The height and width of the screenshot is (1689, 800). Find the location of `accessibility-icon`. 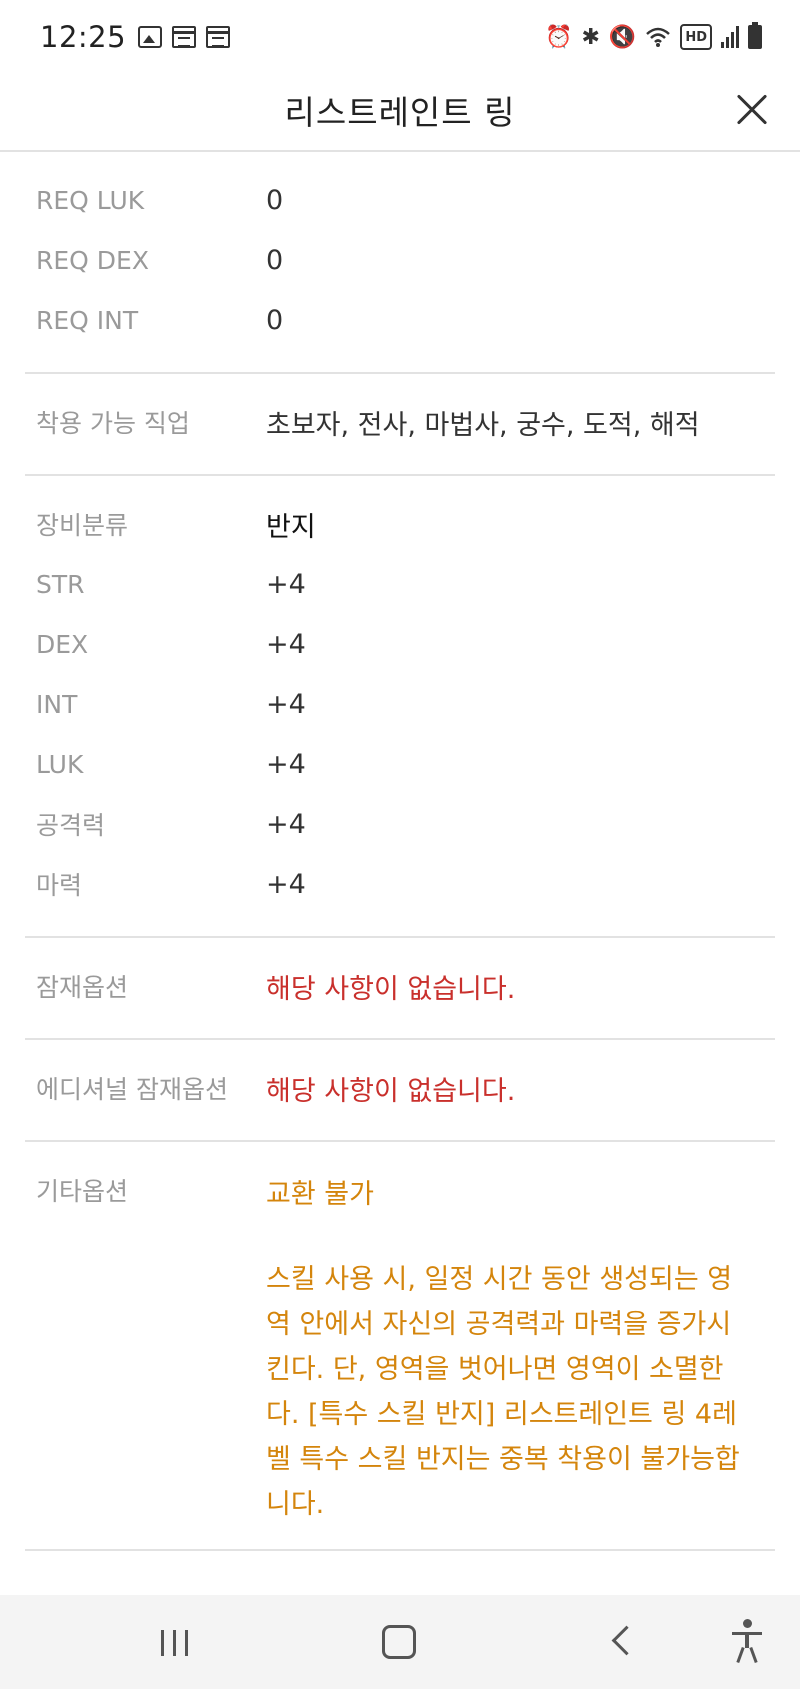

accessibility-icon is located at coordinates (748, 1642).